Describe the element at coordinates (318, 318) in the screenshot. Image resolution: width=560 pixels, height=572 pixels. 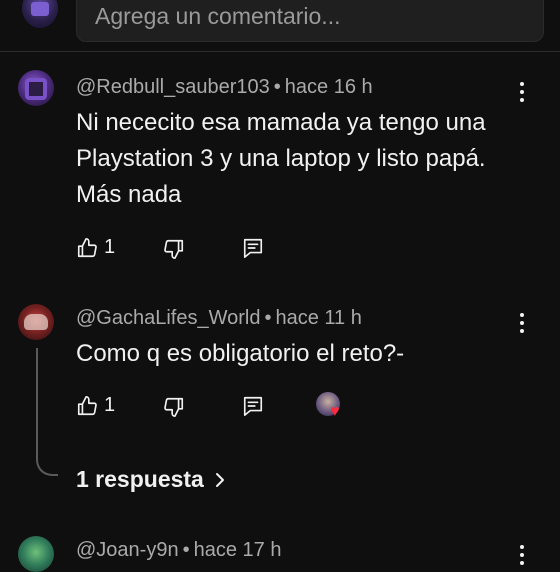
I see `comment-time: hace 11 h` at that location.